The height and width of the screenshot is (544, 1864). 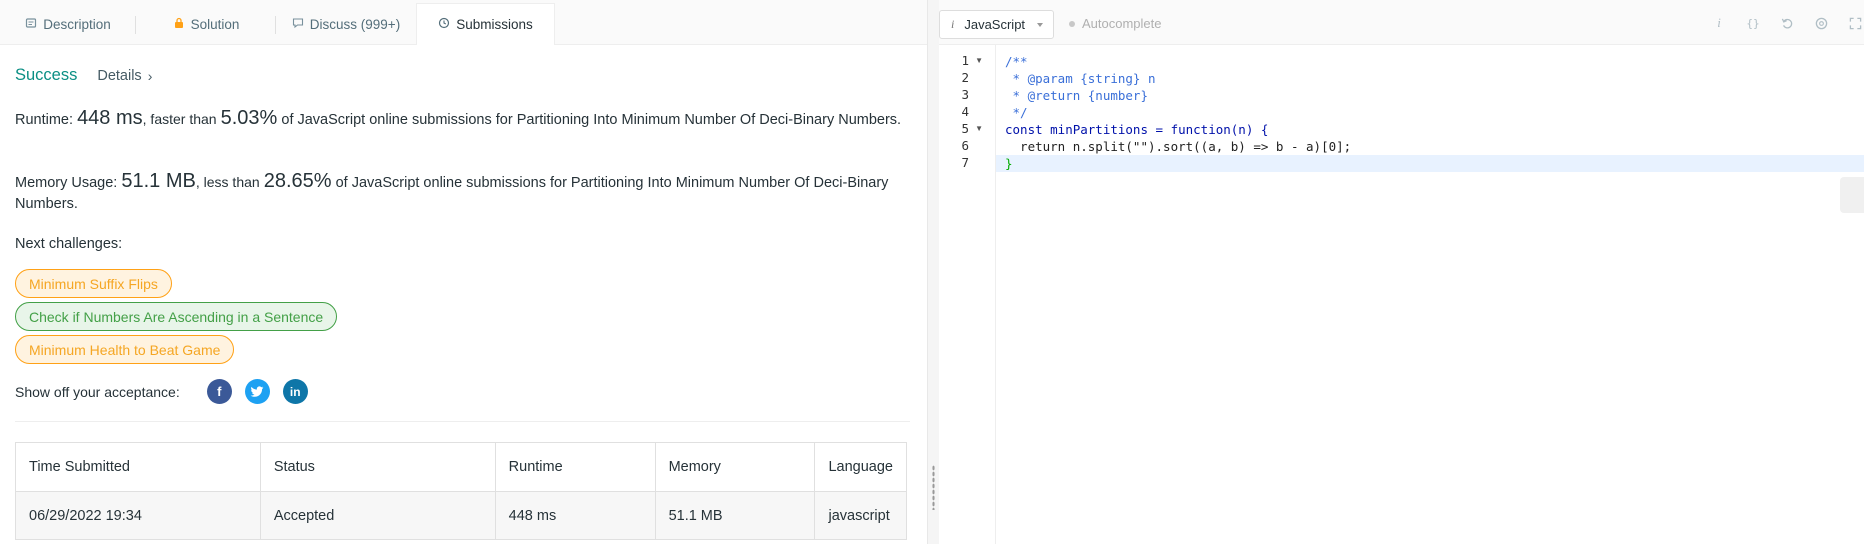 What do you see at coordinates (933, 272) in the screenshot?
I see `panel-splitter` at bounding box center [933, 272].